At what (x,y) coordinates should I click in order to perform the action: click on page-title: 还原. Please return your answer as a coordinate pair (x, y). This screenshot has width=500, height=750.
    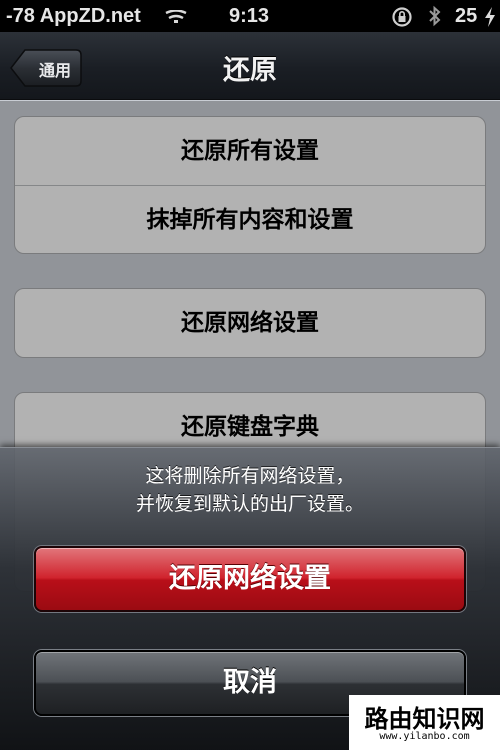
    Looking at the image, I should click on (250, 70).